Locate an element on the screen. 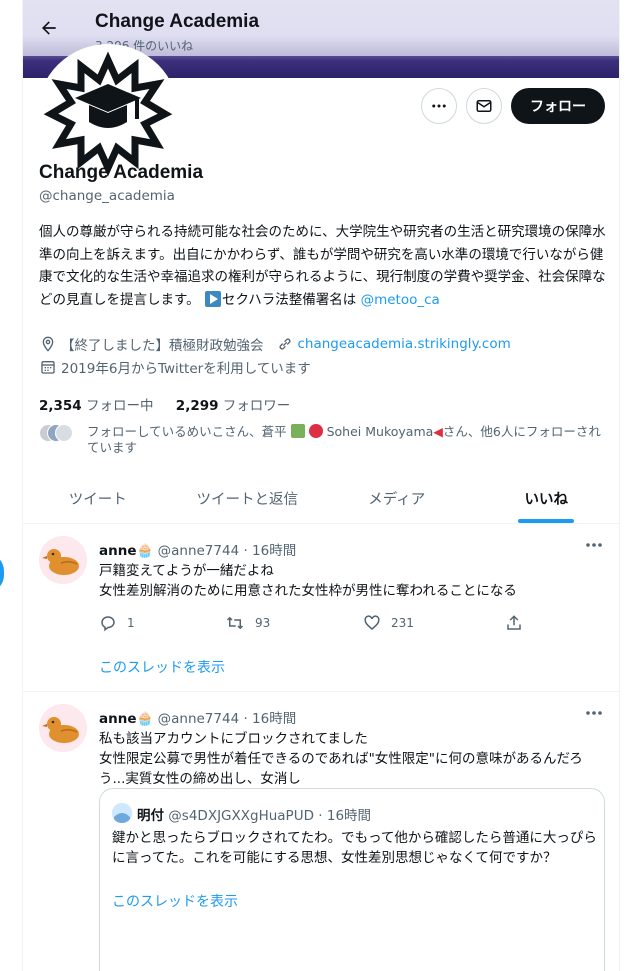 Image resolution: width=641 pixels, height=971 pixels. following-link: 2,354 フォロー中 is located at coordinates (96, 406).